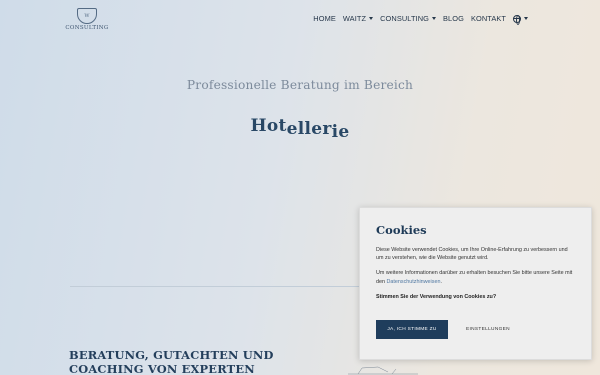 Image resolution: width=600 pixels, height=375 pixels. Describe the element at coordinates (268, 126) in the screenshot. I see `hero-word-part: Hot` at that location.